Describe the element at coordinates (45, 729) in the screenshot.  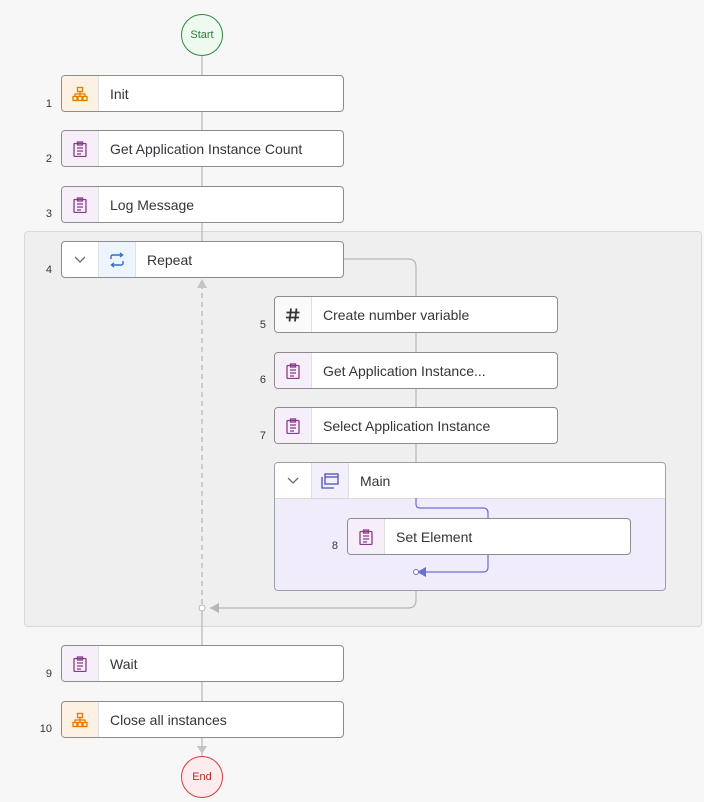
I see `step-number: 10` at that location.